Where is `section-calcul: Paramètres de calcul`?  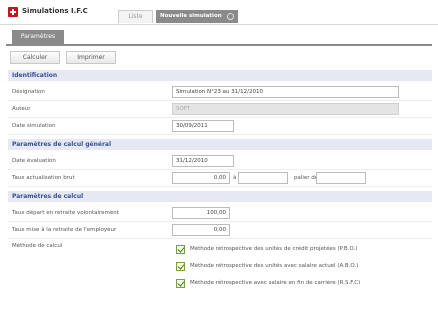 section-calcul: Paramètres de calcul is located at coordinates (220, 196).